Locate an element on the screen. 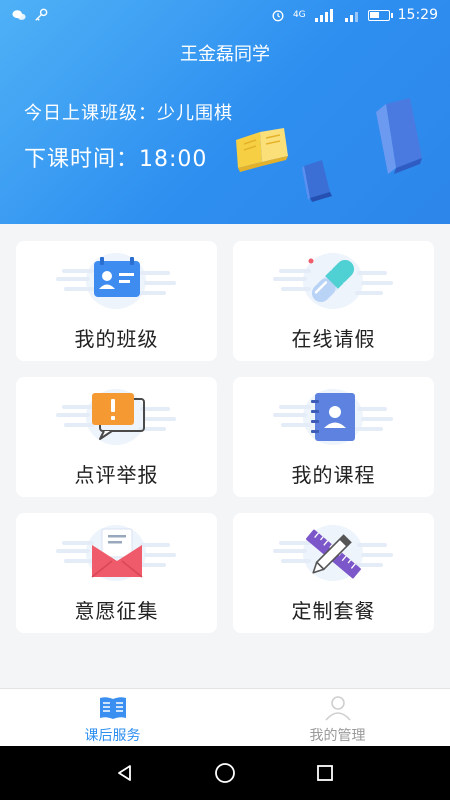  menu-card-review-report: 点评举报 is located at coordinates (116, 437).